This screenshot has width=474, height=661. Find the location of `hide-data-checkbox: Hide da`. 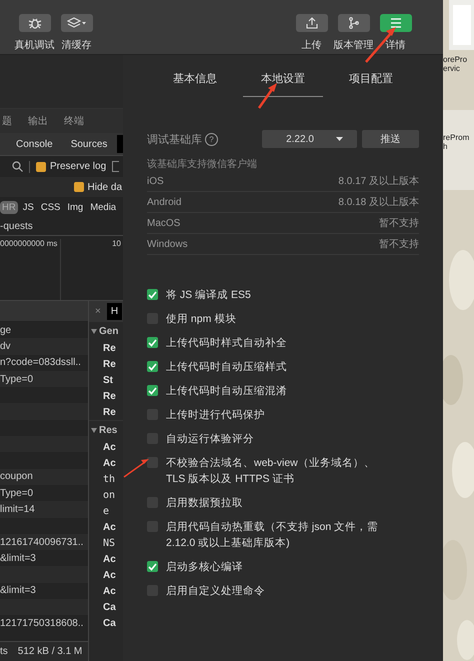

hide-data-checkbox: Hide da is located at coordinates (98, 187).